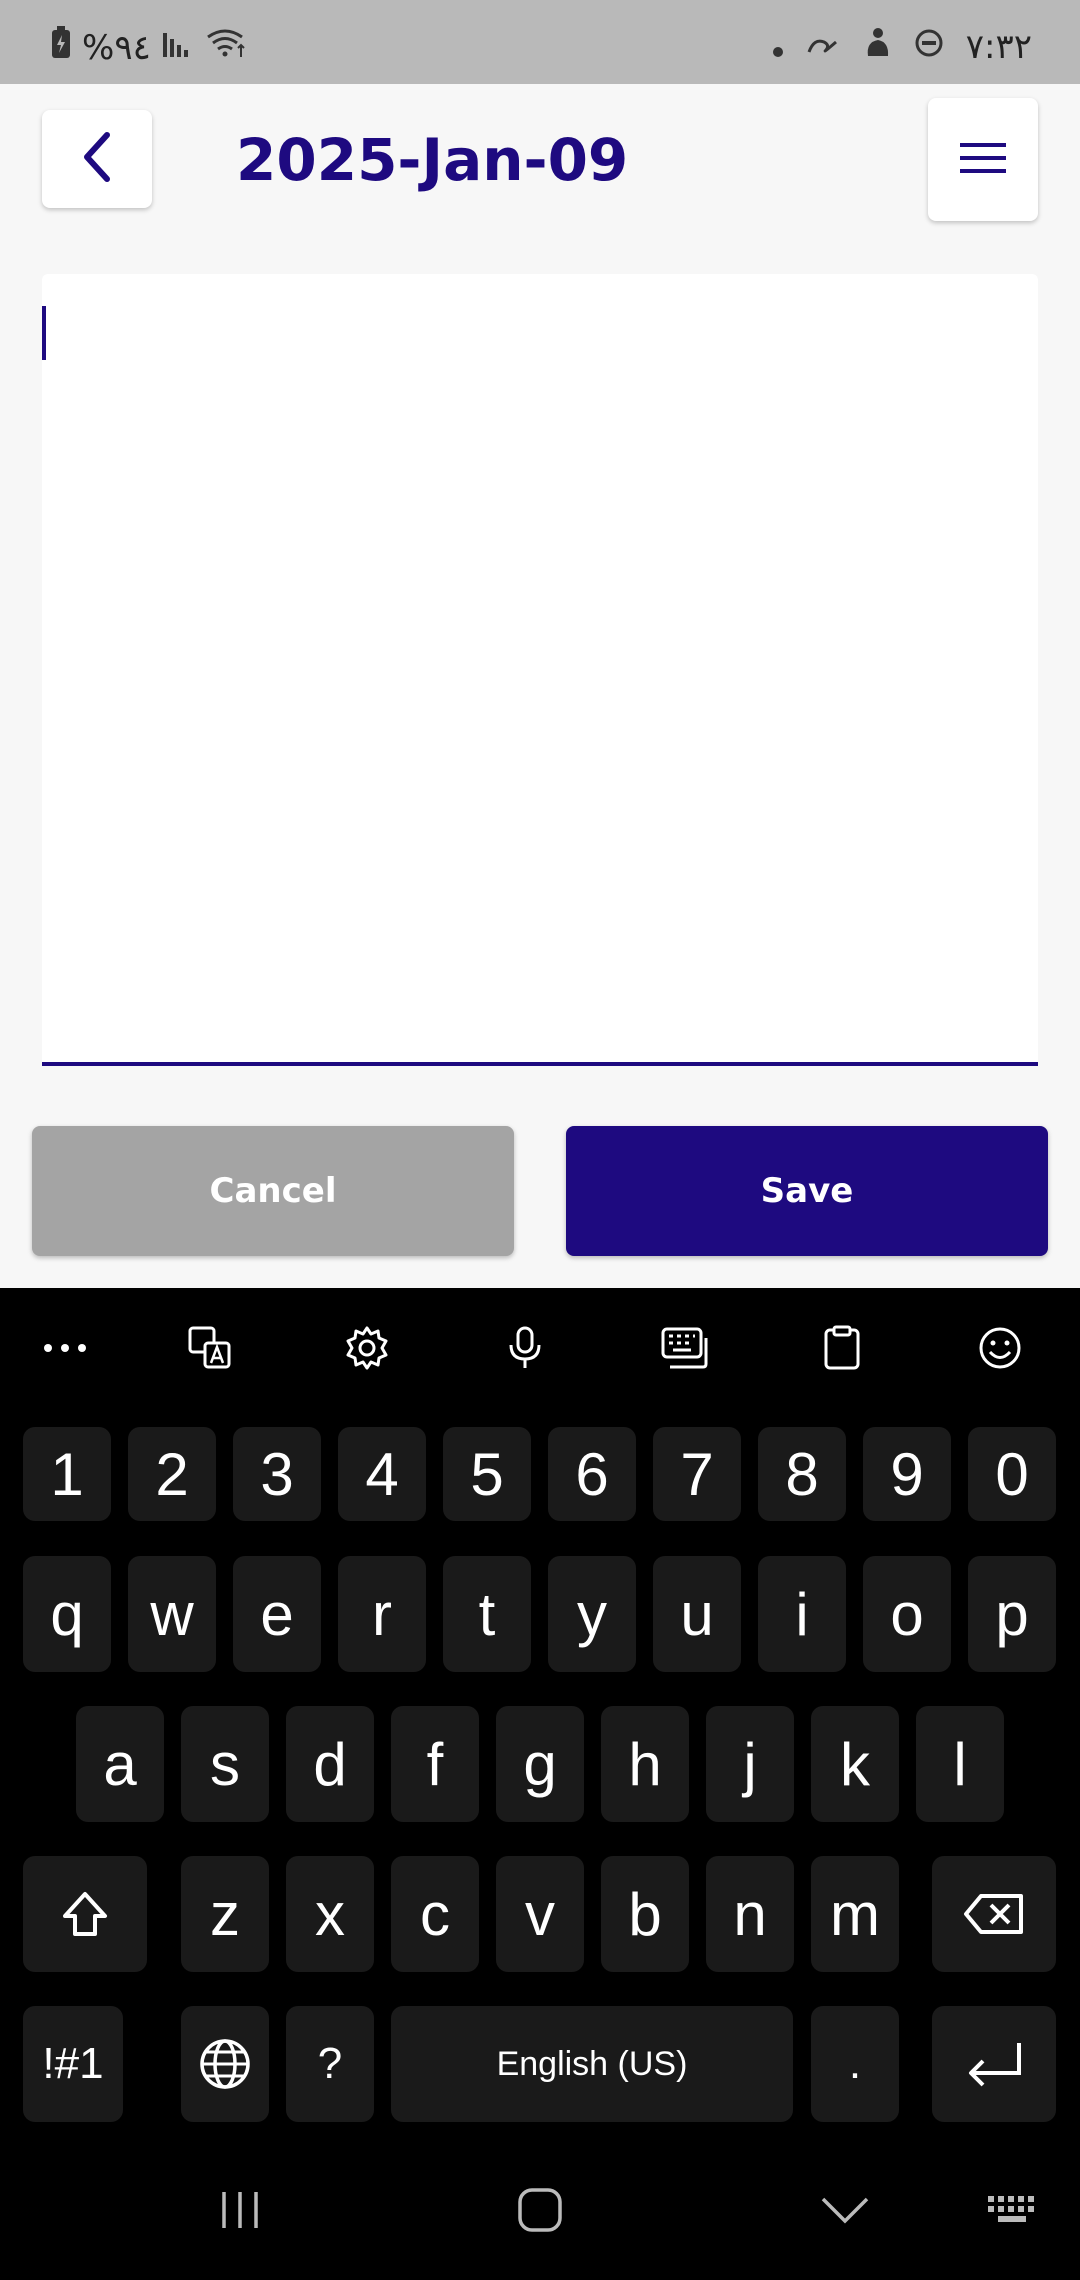 The image size is (1080, 2280). I want to click on key-h: h, so click(645, 1764).